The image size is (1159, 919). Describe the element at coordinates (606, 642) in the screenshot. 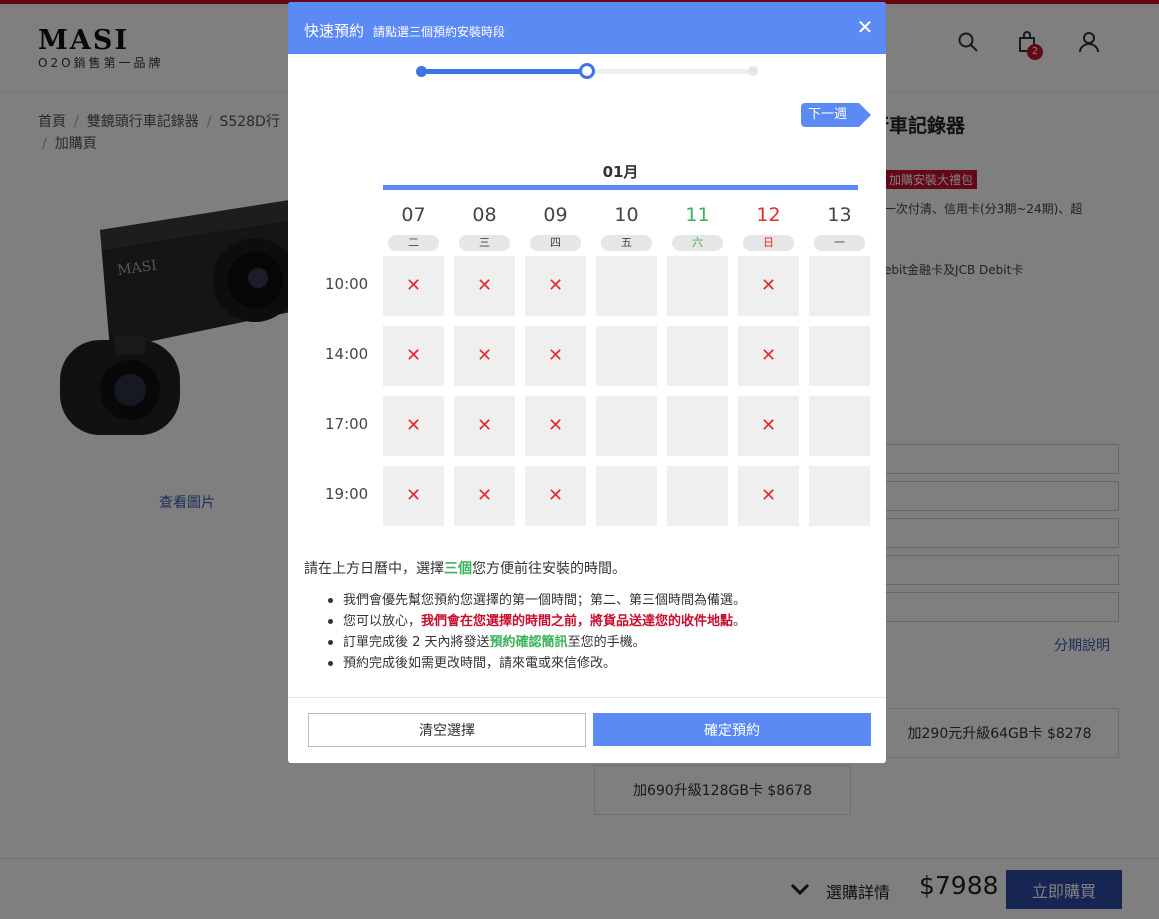

I see `note-text: 至您的手機。` at that location.